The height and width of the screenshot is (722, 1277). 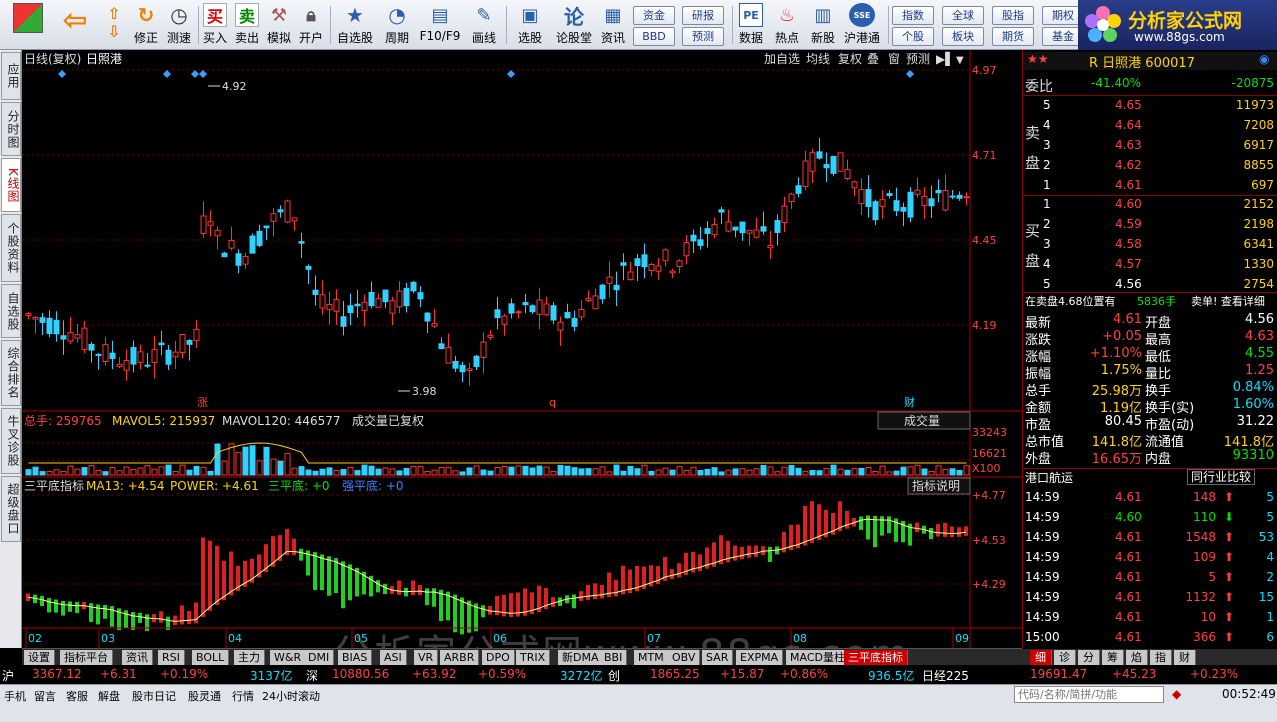 I want to click on event-marker: 涨, so click(x=202, y=402).